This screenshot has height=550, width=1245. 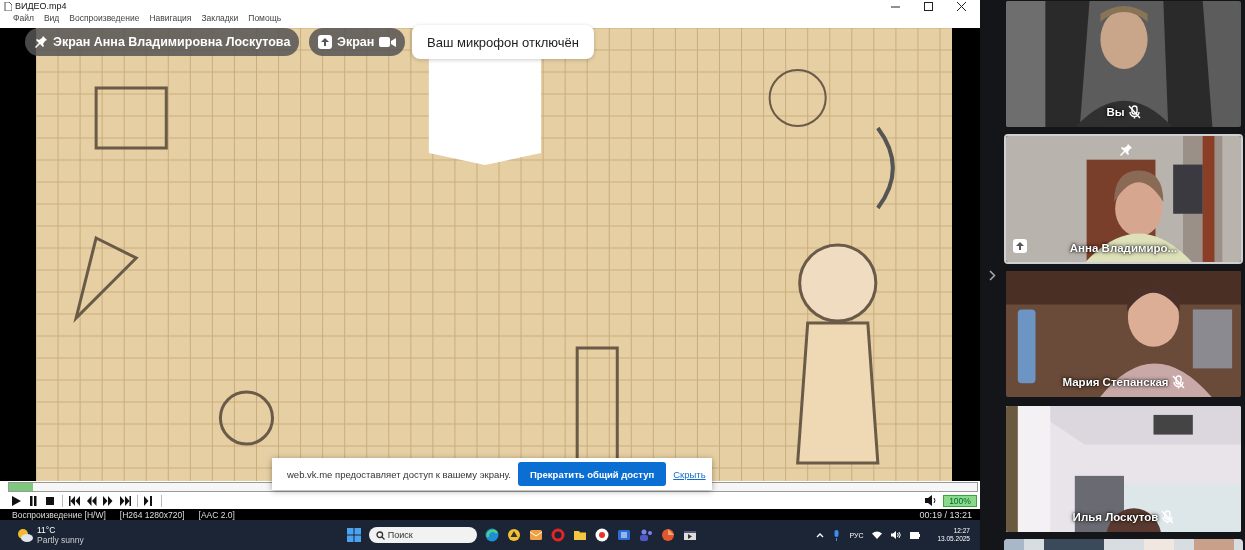 I want to click on rewind-icon, so click(x=91, y=500).